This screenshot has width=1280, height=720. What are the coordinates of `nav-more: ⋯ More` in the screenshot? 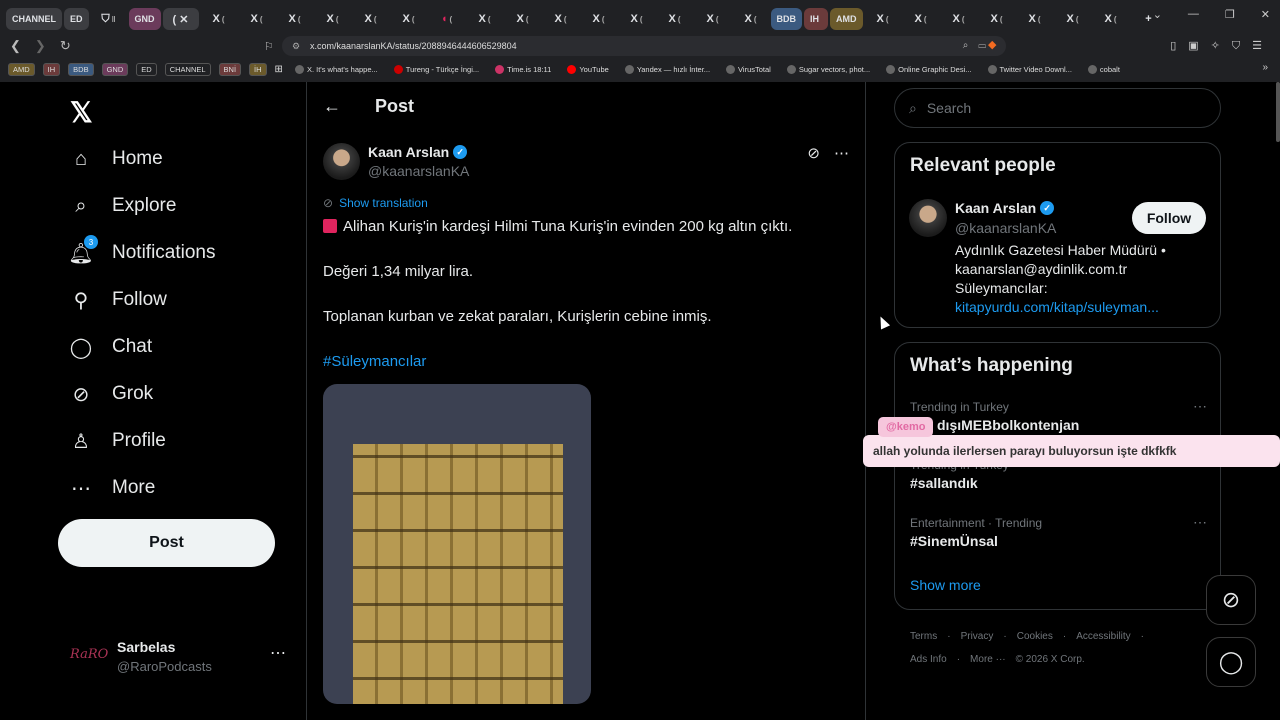 It's located at (111, 488).